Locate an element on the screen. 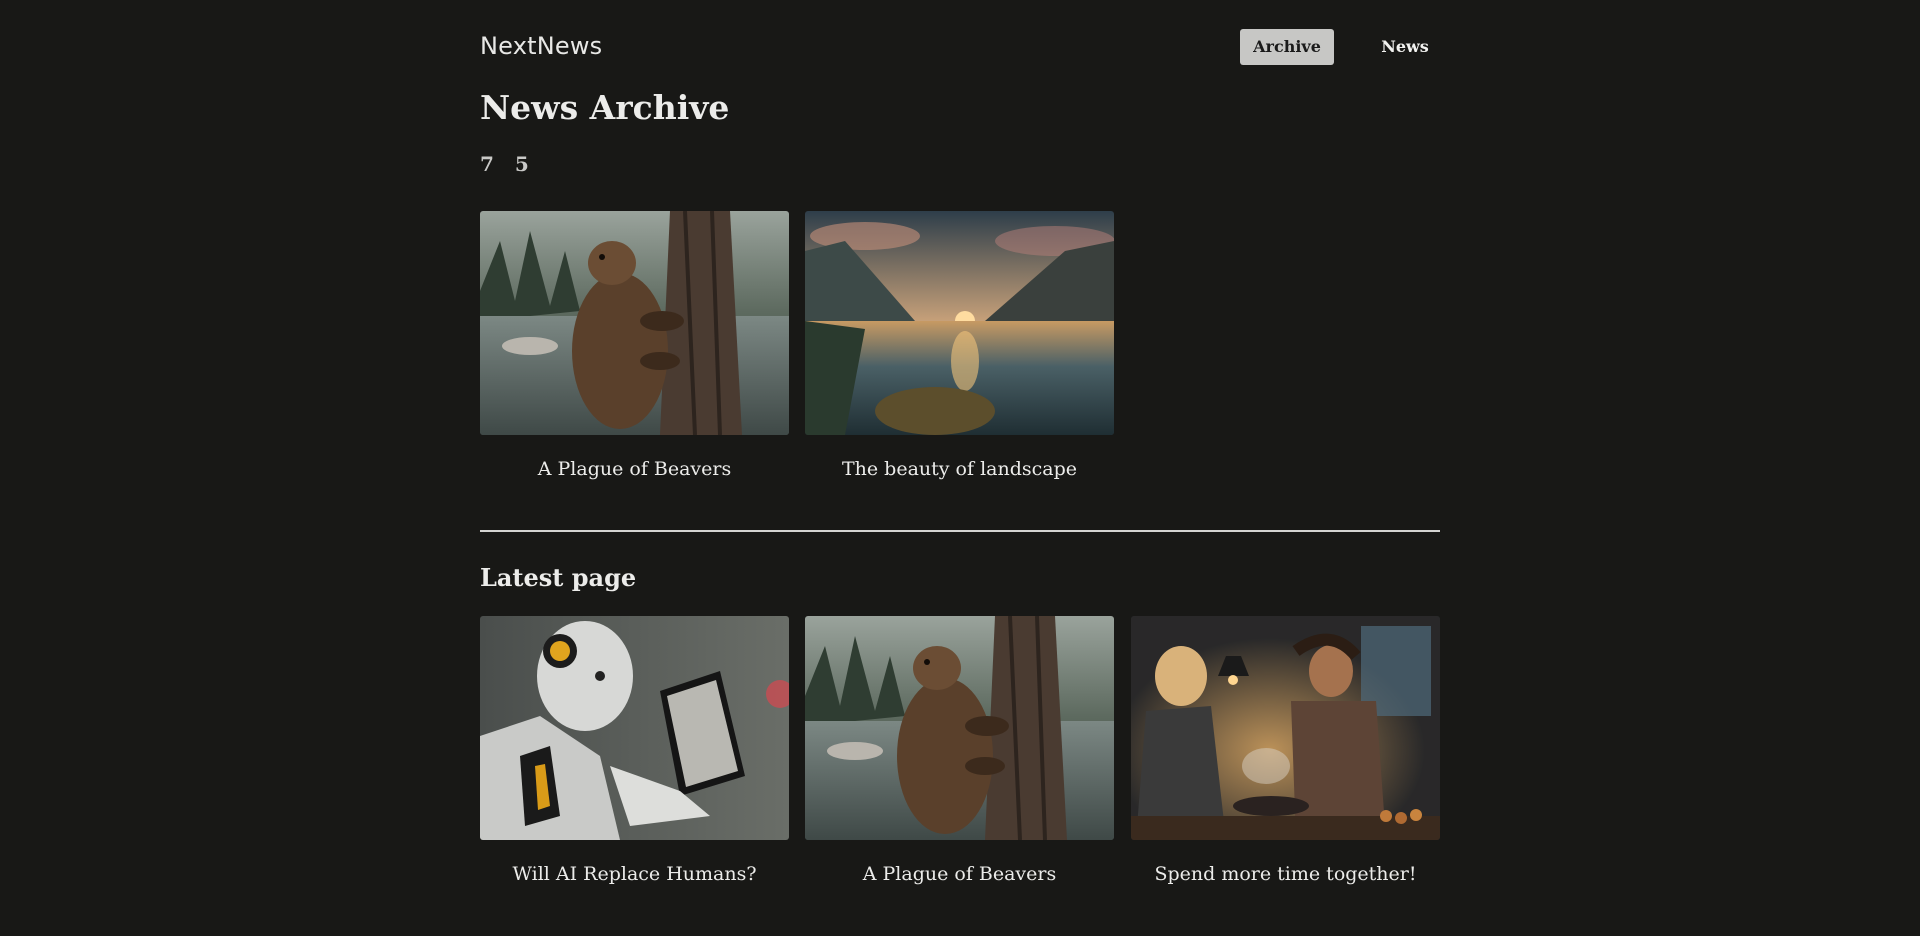  nav-news-link: News is located at coordinates (1405, 47).